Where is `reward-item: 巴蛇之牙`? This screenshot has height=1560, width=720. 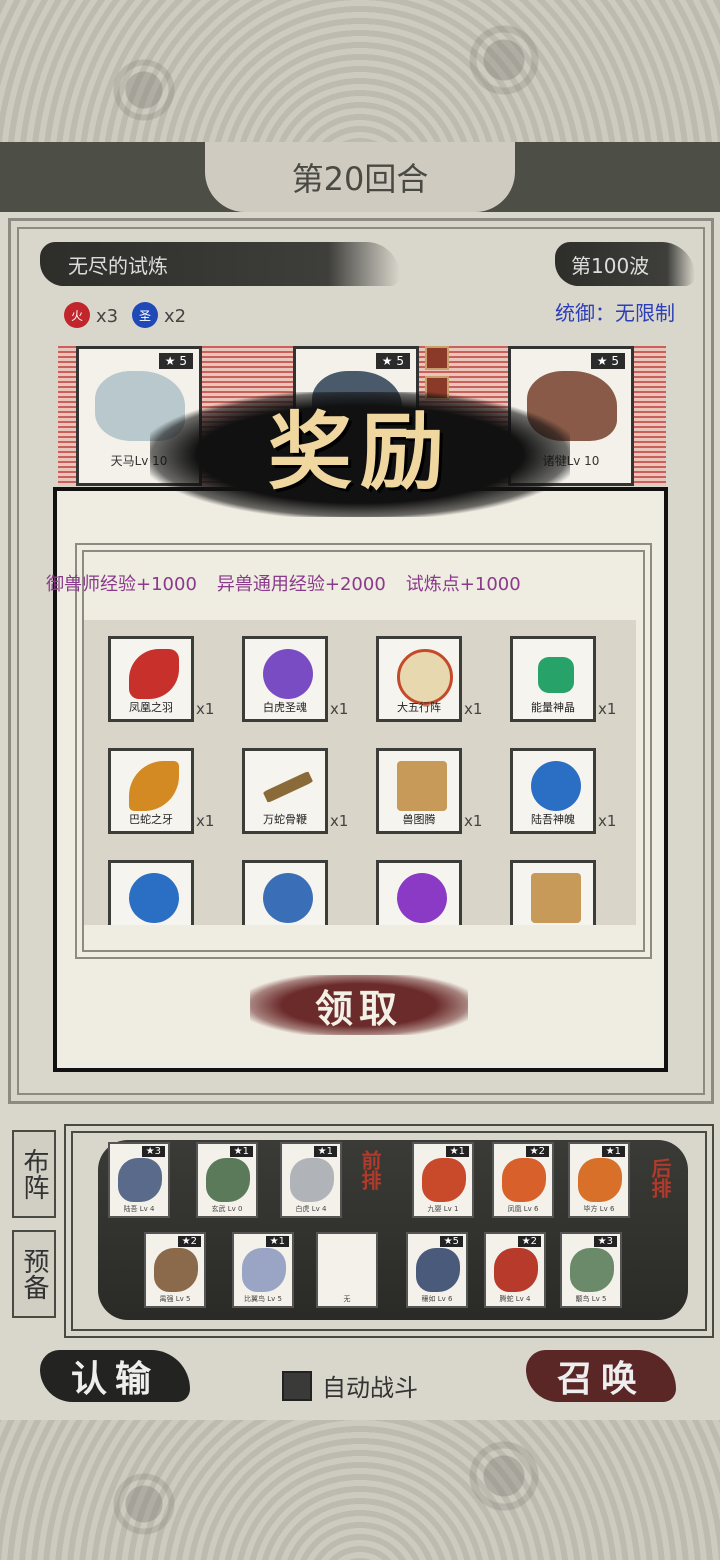
reward-item: 巴蛇之牙 is located at coordinates (151, 791).